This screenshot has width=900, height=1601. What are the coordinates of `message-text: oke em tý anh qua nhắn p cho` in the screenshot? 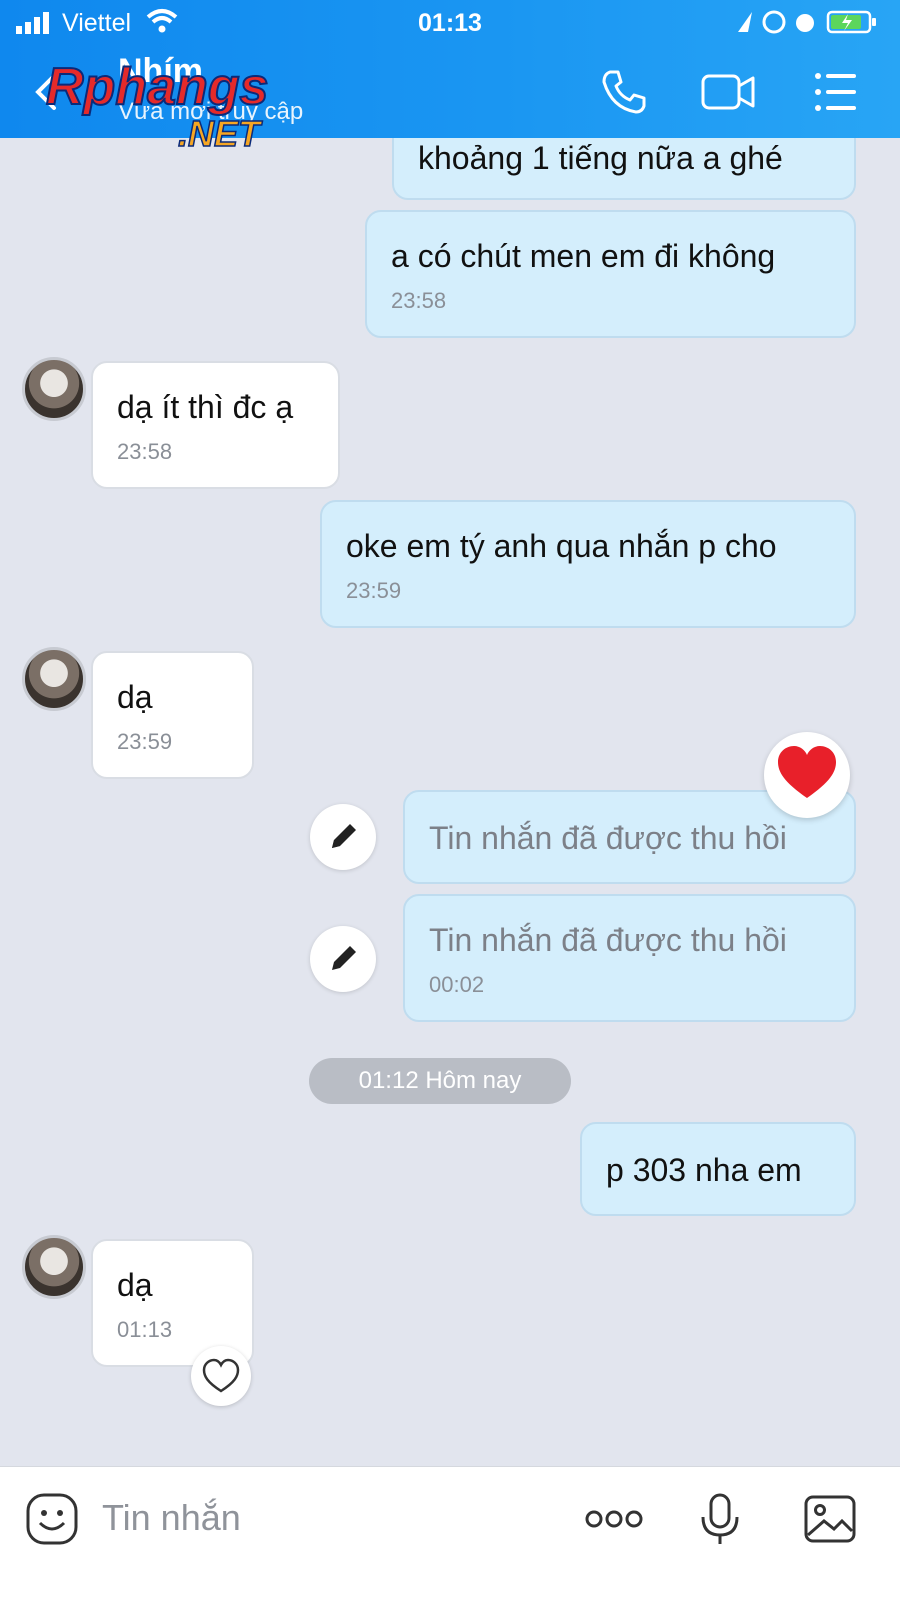 It's located at (561, 546).